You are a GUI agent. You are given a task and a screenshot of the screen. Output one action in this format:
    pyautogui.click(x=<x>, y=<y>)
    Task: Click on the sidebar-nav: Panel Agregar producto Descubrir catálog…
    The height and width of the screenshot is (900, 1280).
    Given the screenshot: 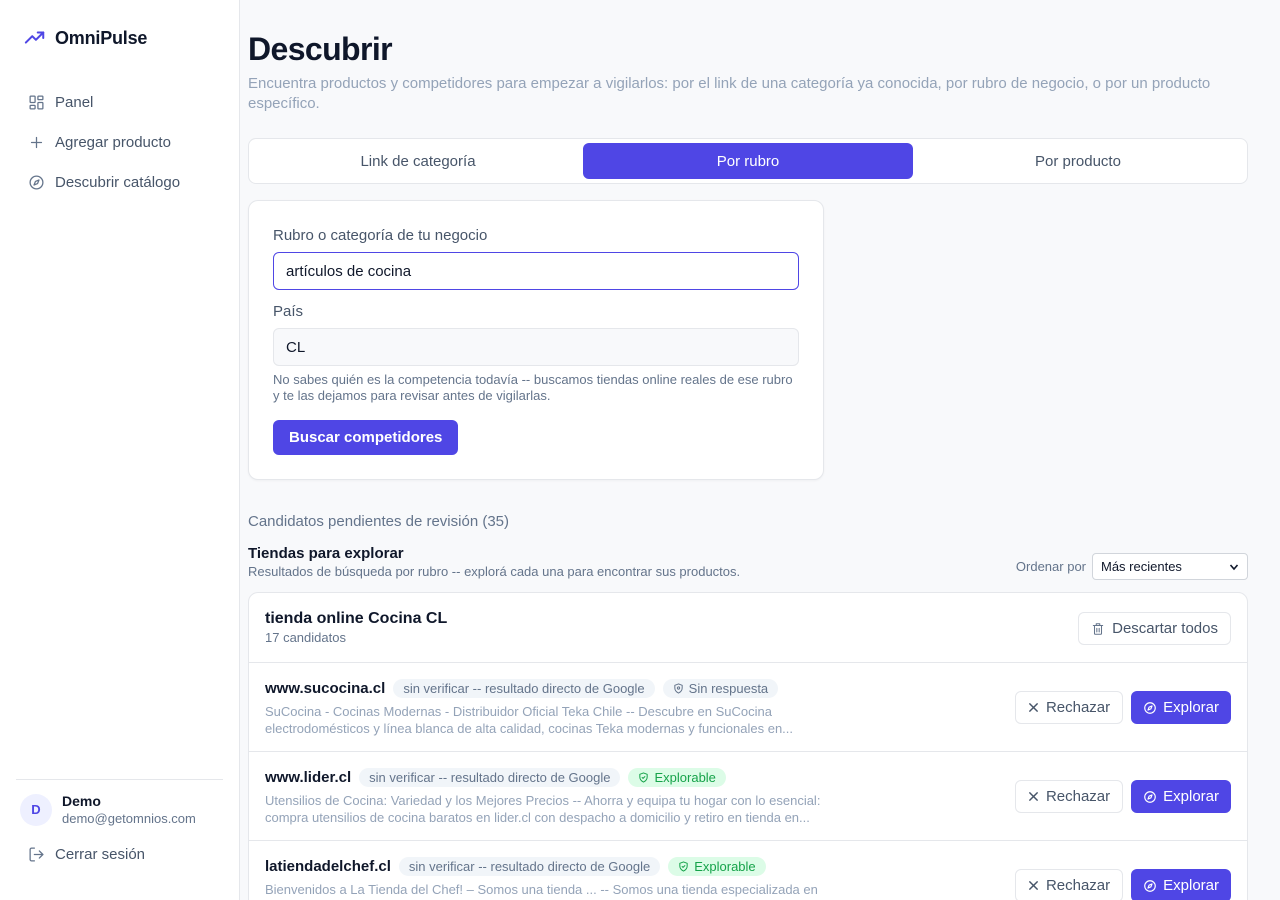 What is the action you would take?
    pyautogui.click(x=120, y=142)
    